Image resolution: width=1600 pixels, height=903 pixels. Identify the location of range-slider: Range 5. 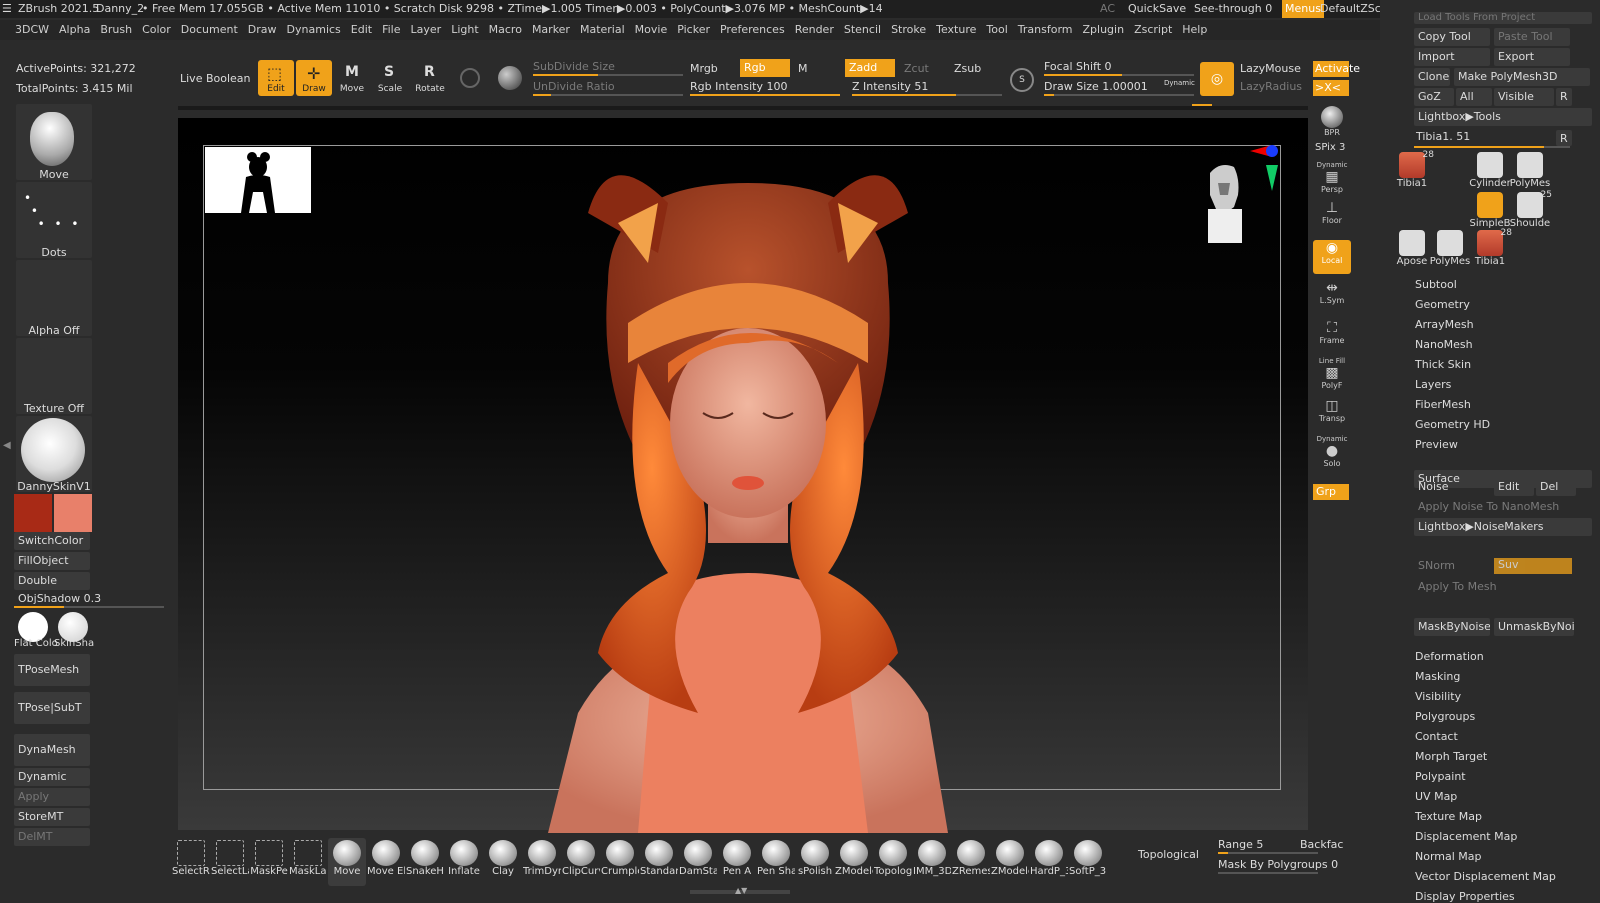
(1240, 844).